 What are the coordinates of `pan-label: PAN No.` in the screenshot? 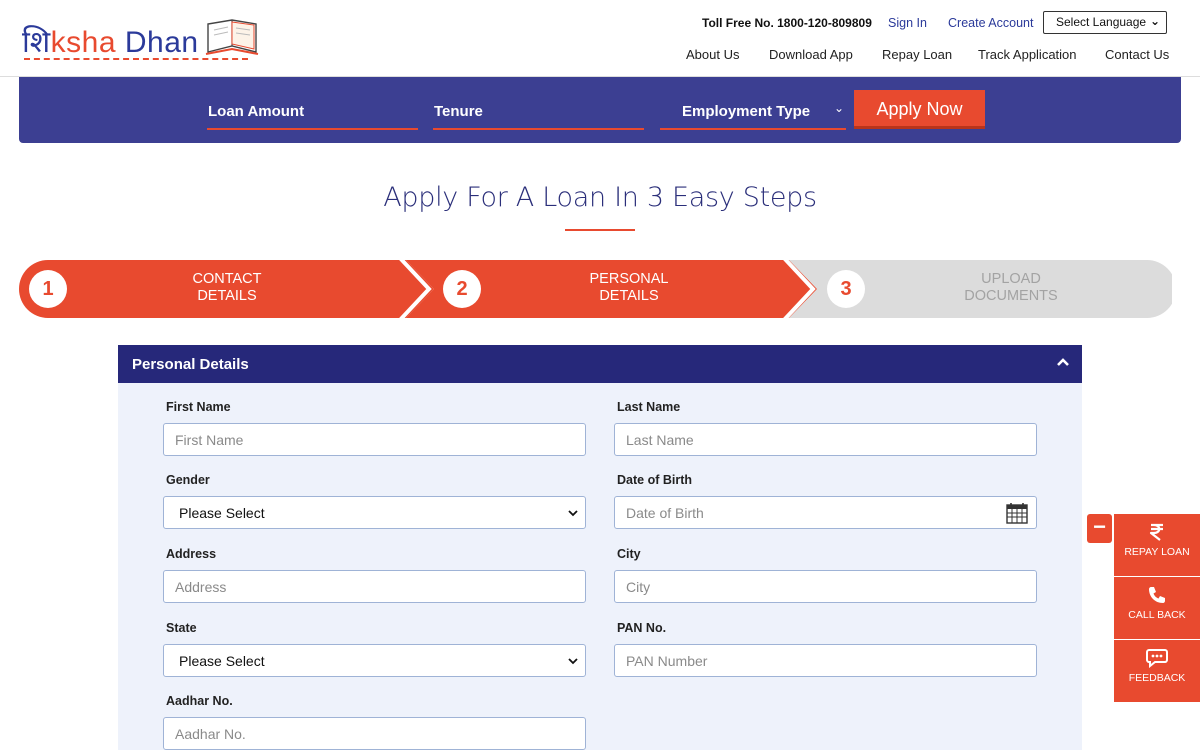 It's located at (642, 628).